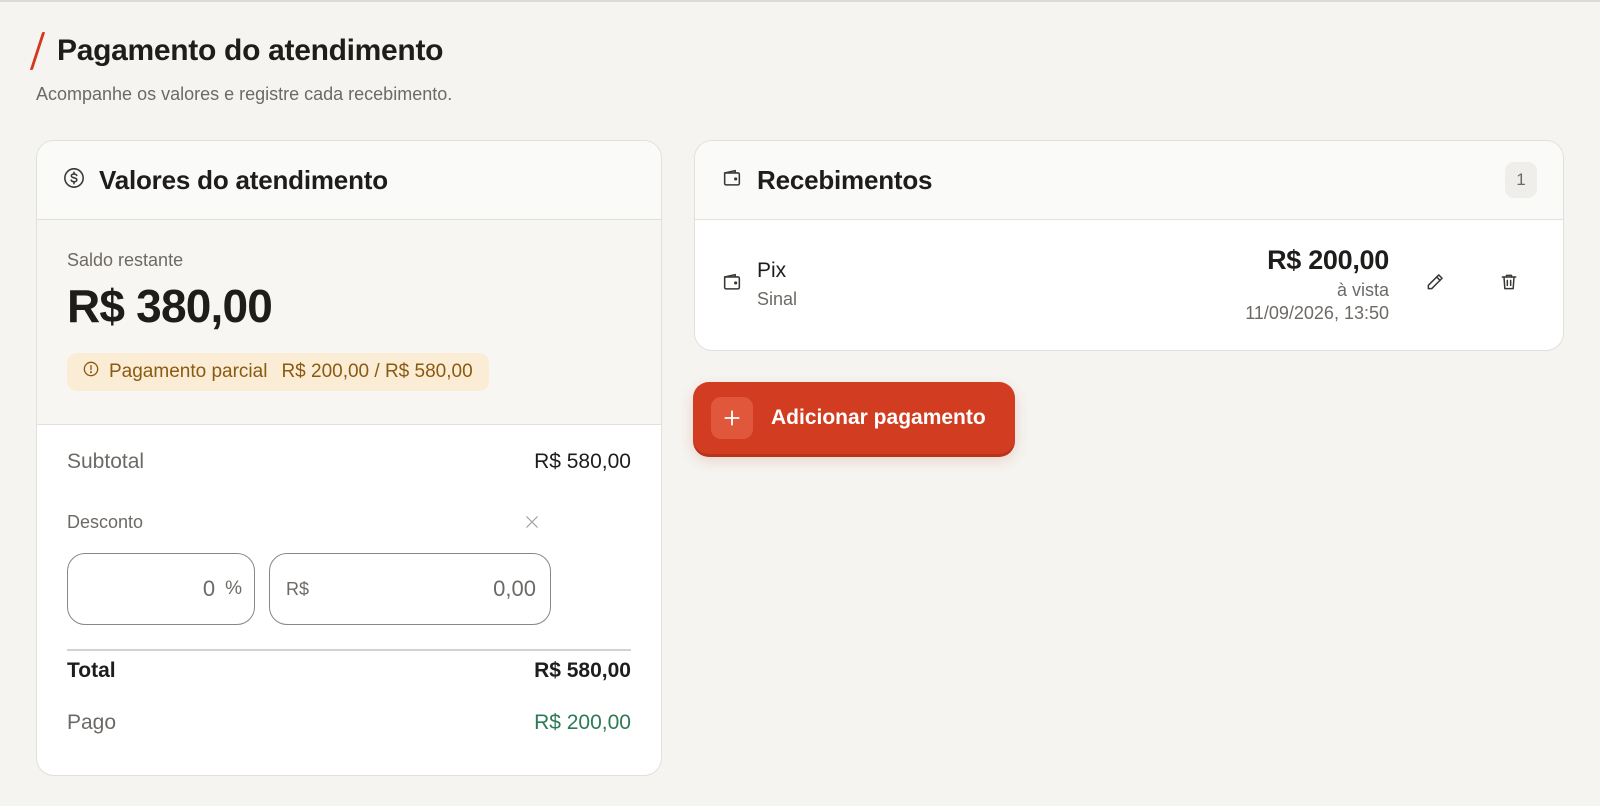 This screenshot has width=1600, height=806. What do you see at coordinates (349, 723) in the screenshot?
I see `paid-row: Pago R$ 200,00` at bounding box center [349, 723].